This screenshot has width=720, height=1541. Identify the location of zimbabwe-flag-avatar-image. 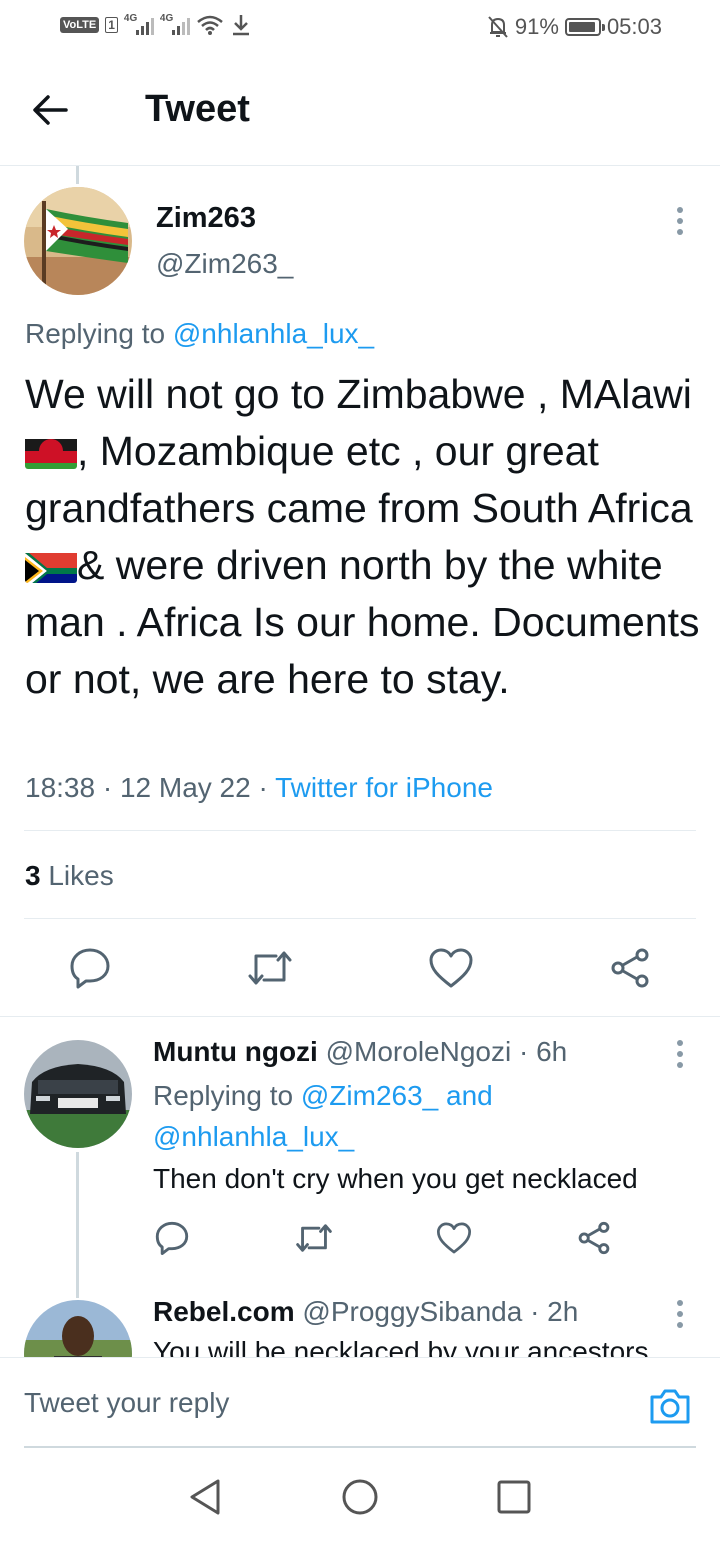
(78, 241).